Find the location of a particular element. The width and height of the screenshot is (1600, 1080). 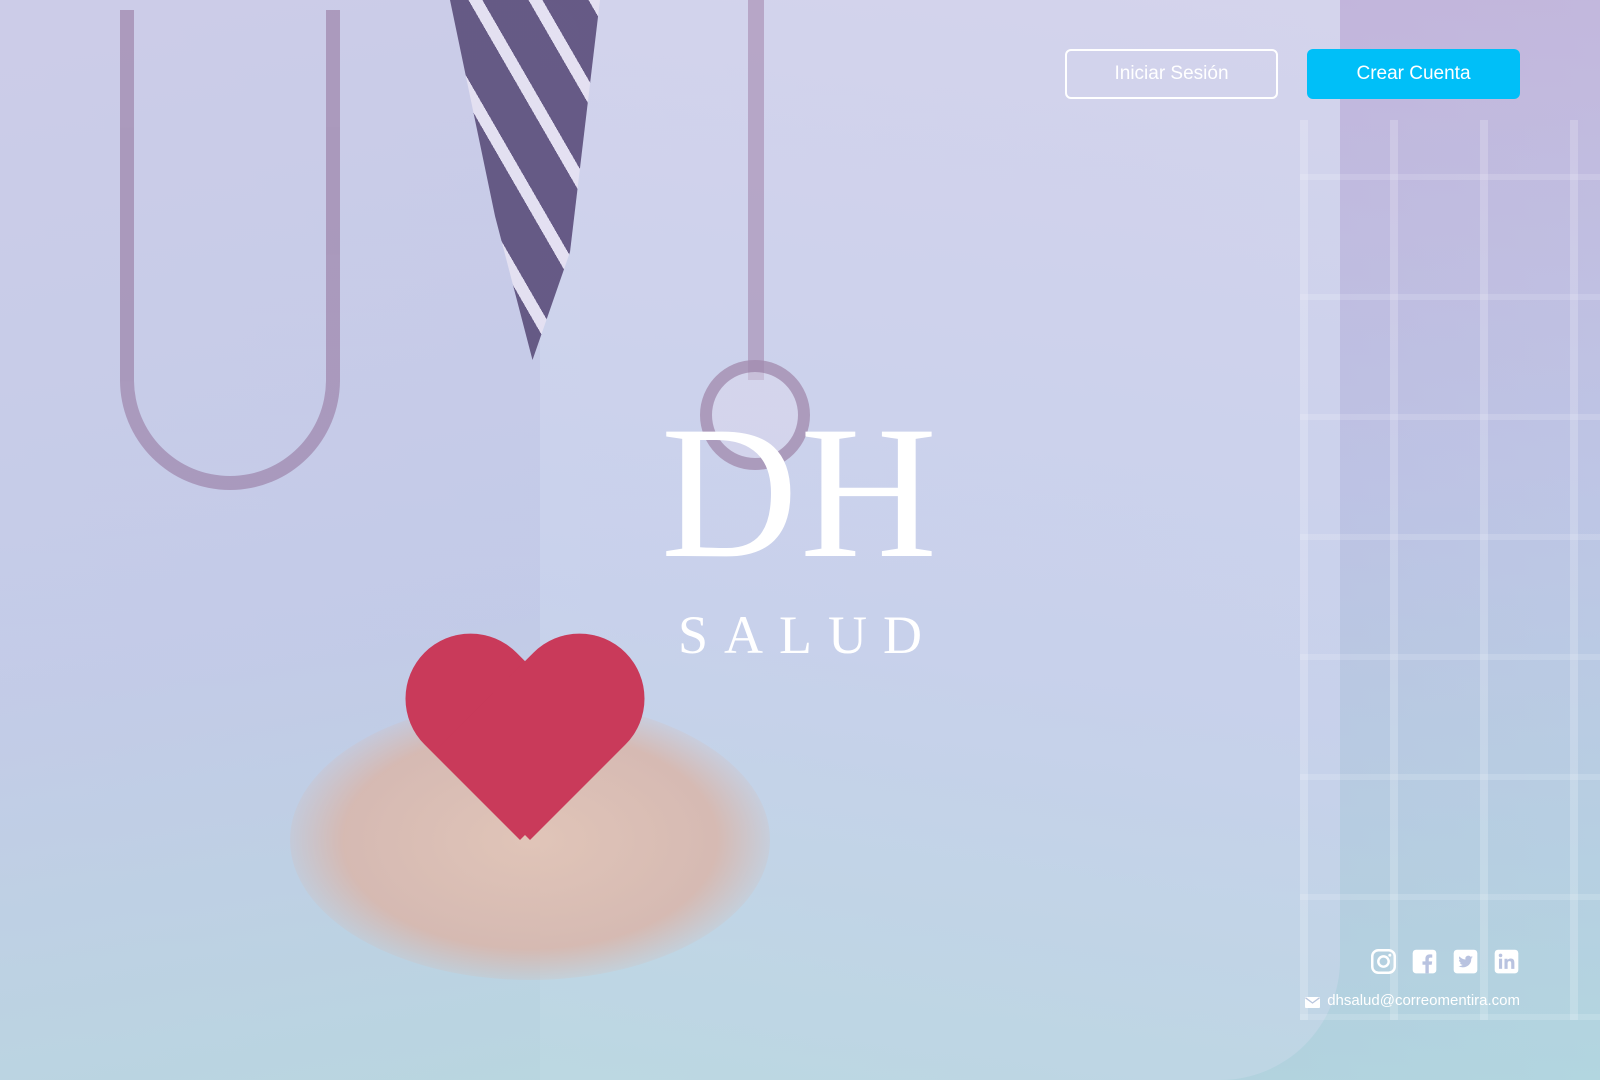

facebook-icon is located at coordinates (1424, 961).